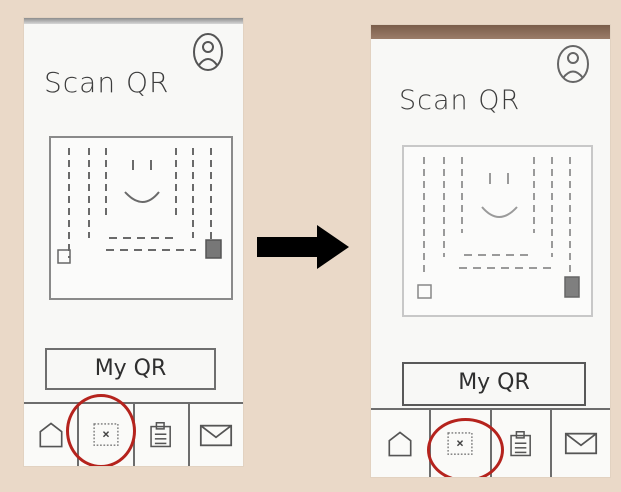 The height and width of the screenshot is (492, 621). I want to click on tab-home, so click(401, 443).